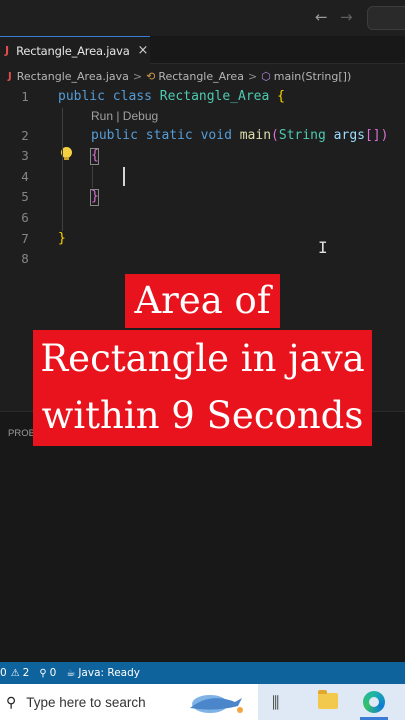  I want to click on param-name: args, so click(349, 135).